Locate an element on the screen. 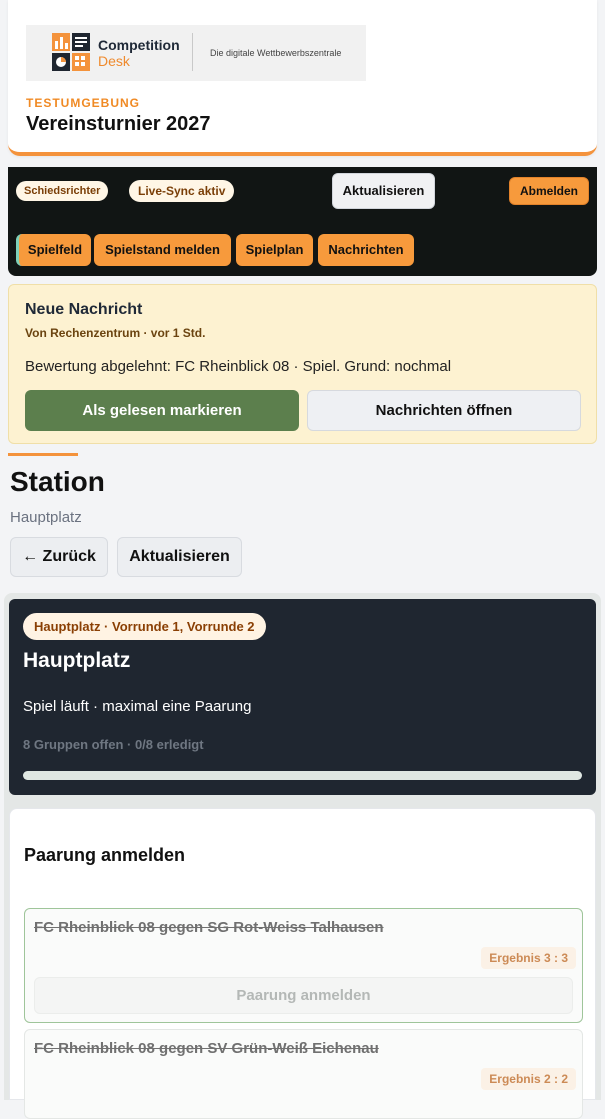  station-progress-bar is located at coordinates (302, 775).